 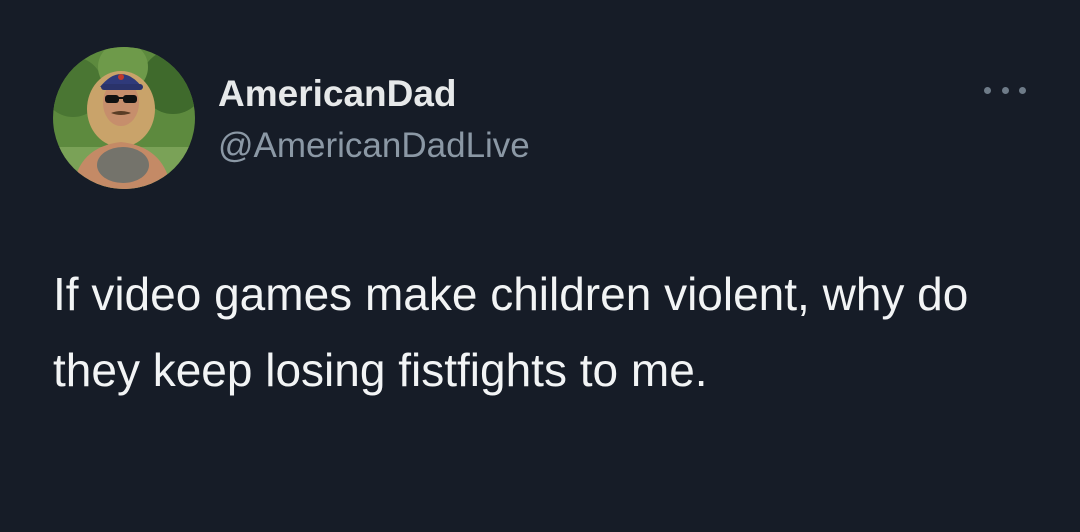 I want to click on avatar, so click(x=124, y=118).